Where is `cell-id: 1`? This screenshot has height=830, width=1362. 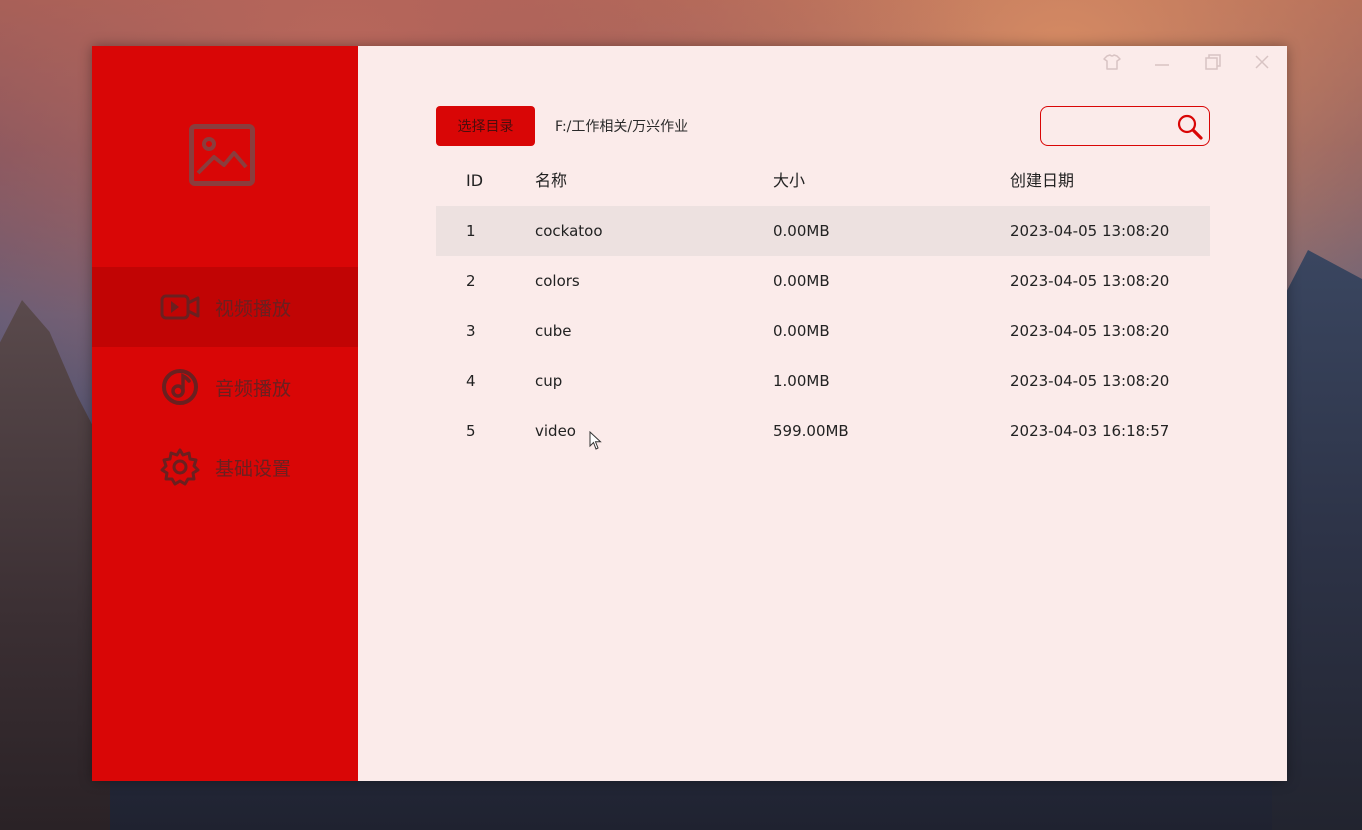
cell-id: 1 is located at coordinates (471, 231).